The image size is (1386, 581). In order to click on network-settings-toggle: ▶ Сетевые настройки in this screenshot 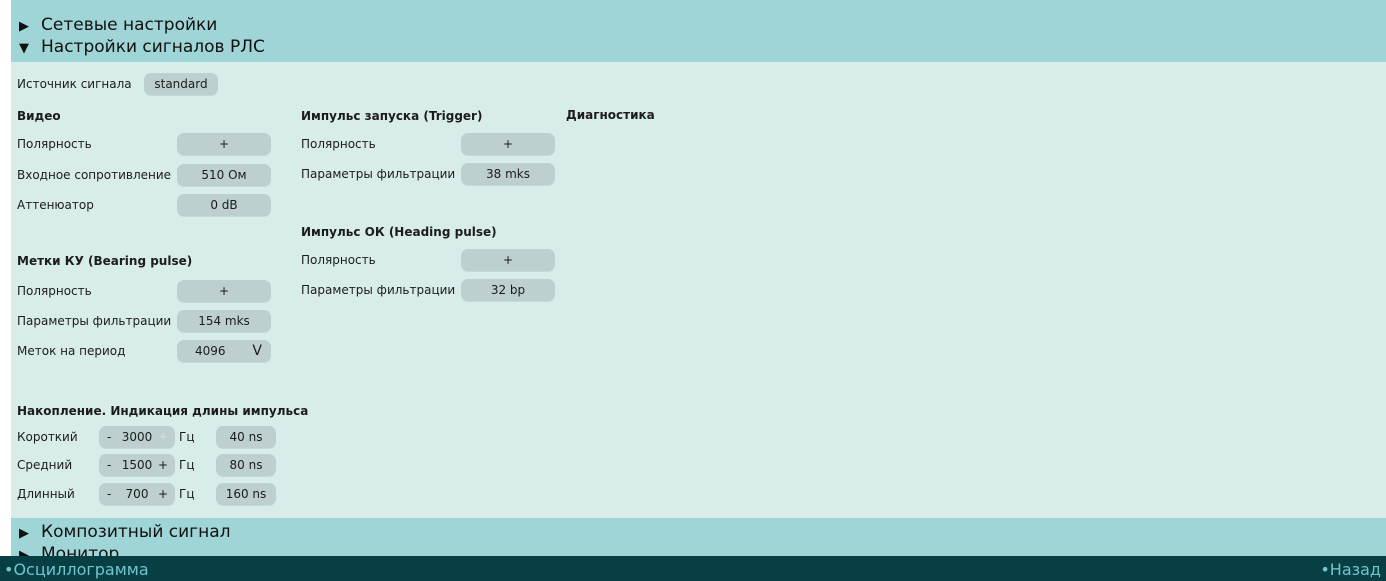, I will do `click(118, 25)`.